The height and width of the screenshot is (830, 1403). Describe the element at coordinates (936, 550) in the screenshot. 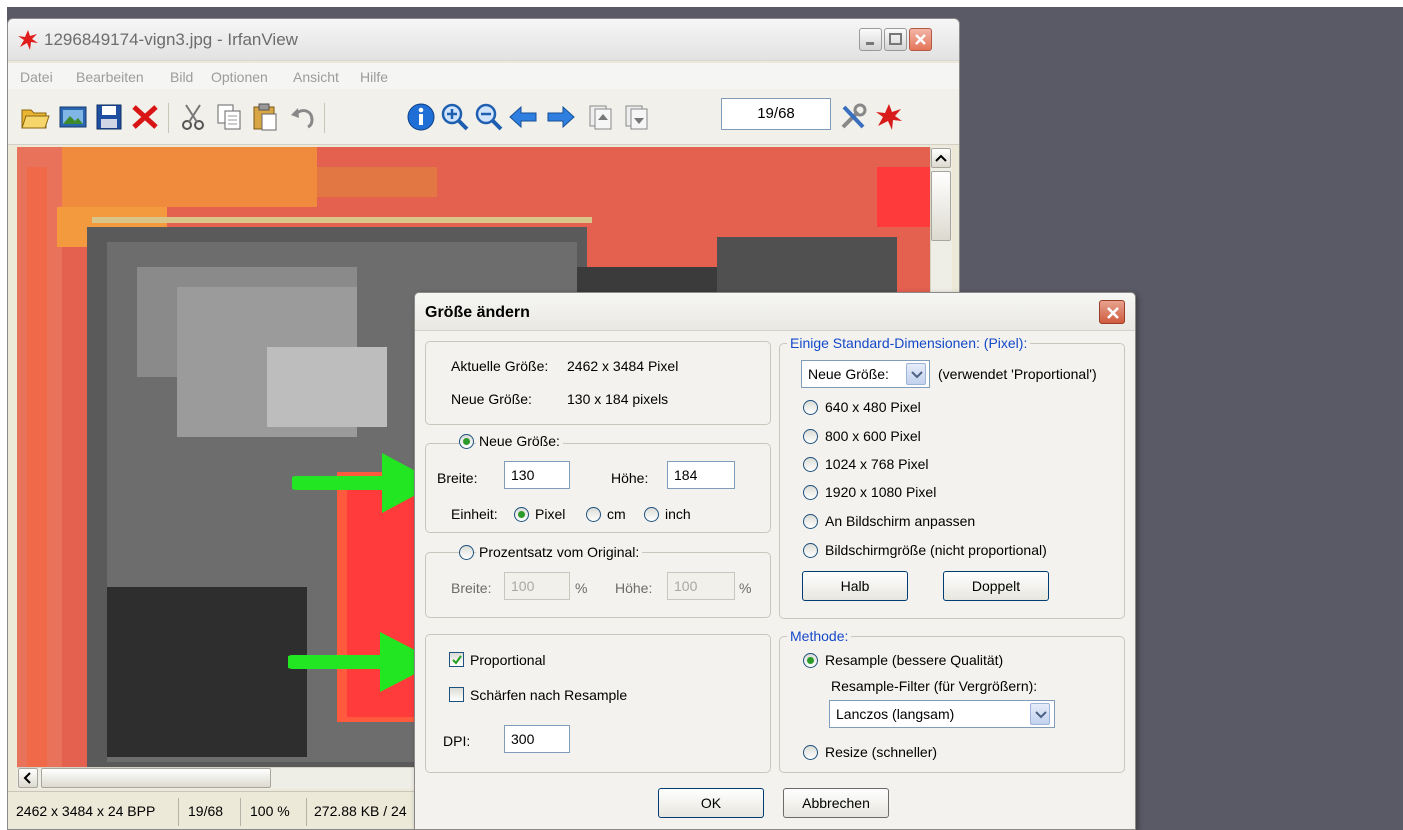

I see `screen-size-label: Bildschirmgröße (nicht proportional)` at that location.